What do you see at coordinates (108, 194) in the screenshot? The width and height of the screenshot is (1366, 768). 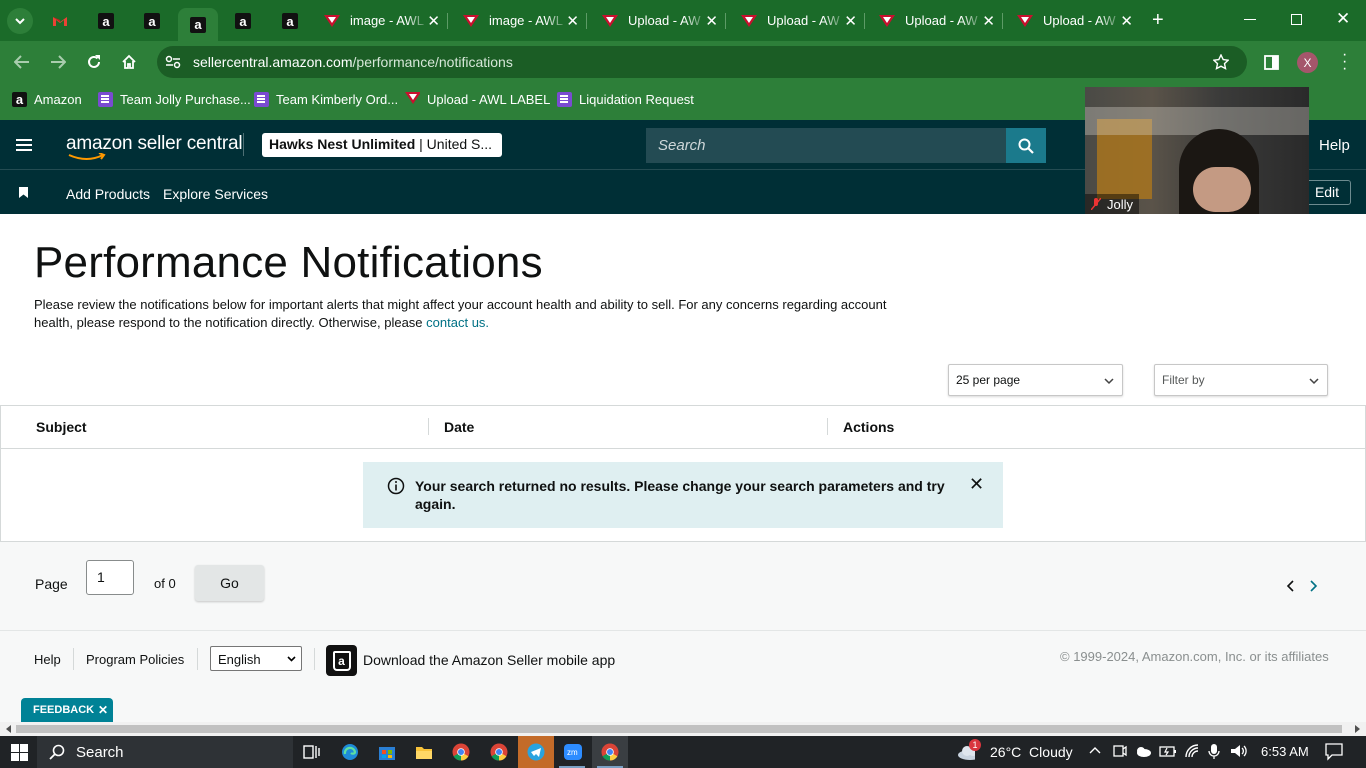 I see `nav-add-products: Add Products` at bounding box center [108, 194].